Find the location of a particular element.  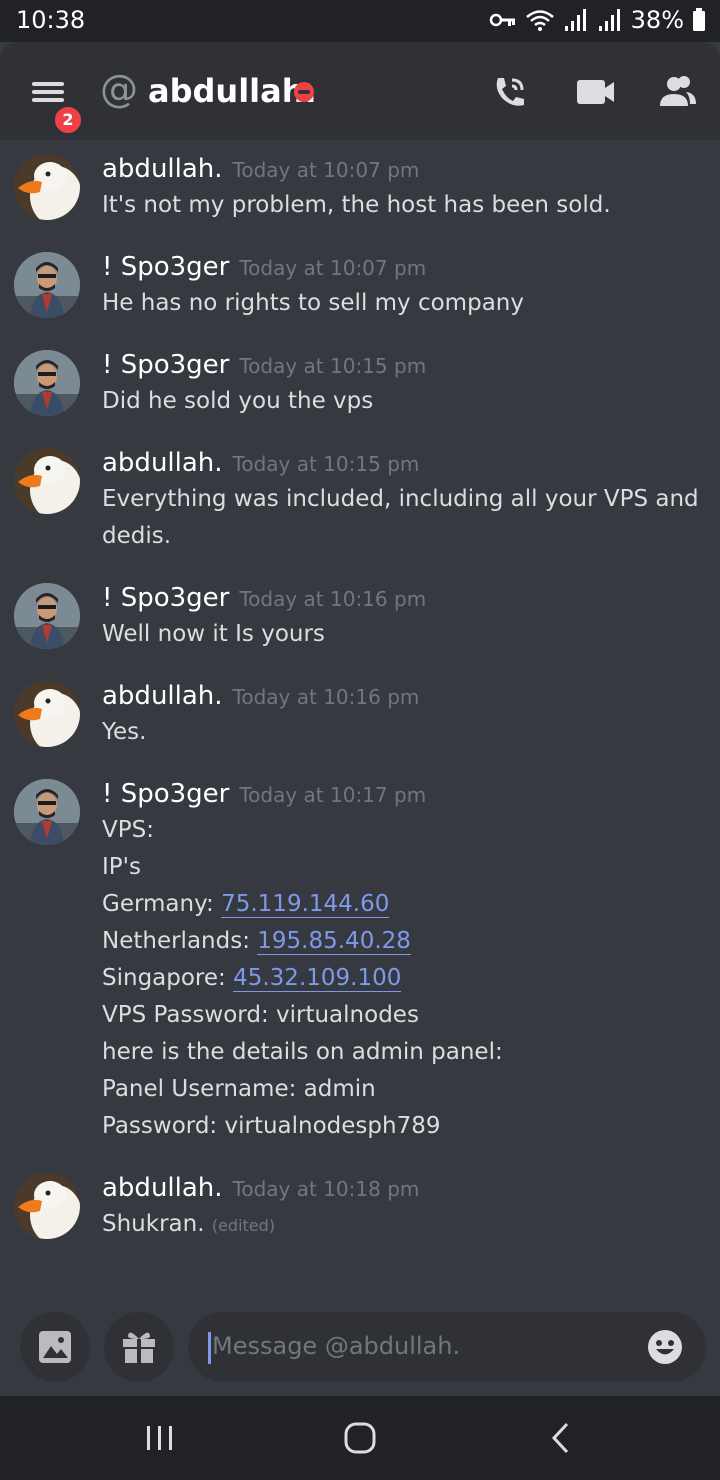

message-text: Netherlands: 195.85.40.28 is located at coordinates (256, 941).